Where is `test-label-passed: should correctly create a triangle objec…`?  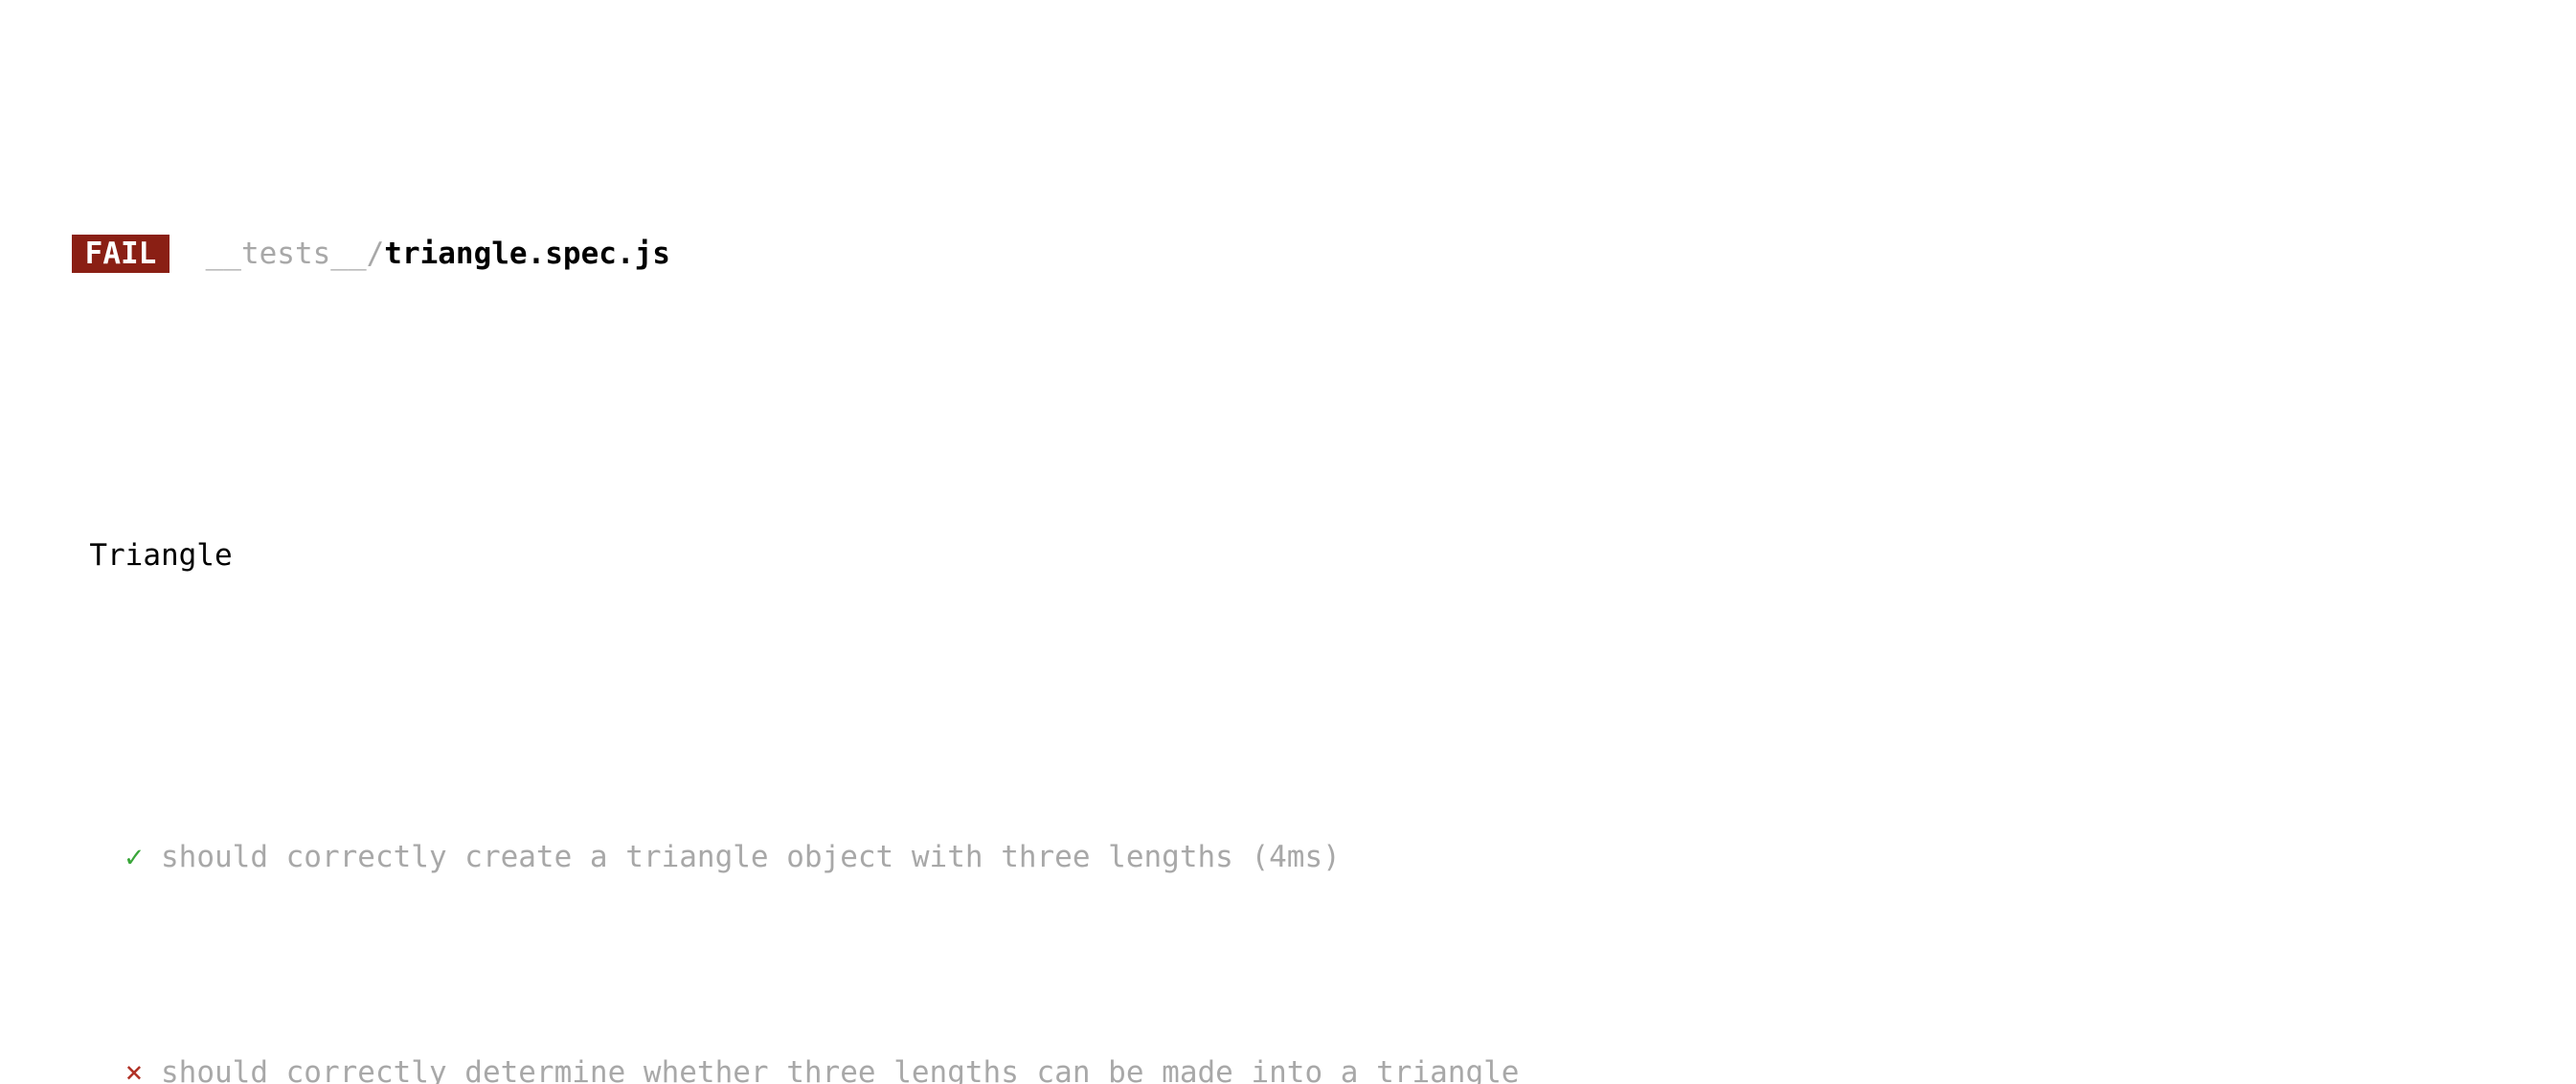
test-label-passed: should correctly create a triangle objec… is located at coordinates (751, 857).